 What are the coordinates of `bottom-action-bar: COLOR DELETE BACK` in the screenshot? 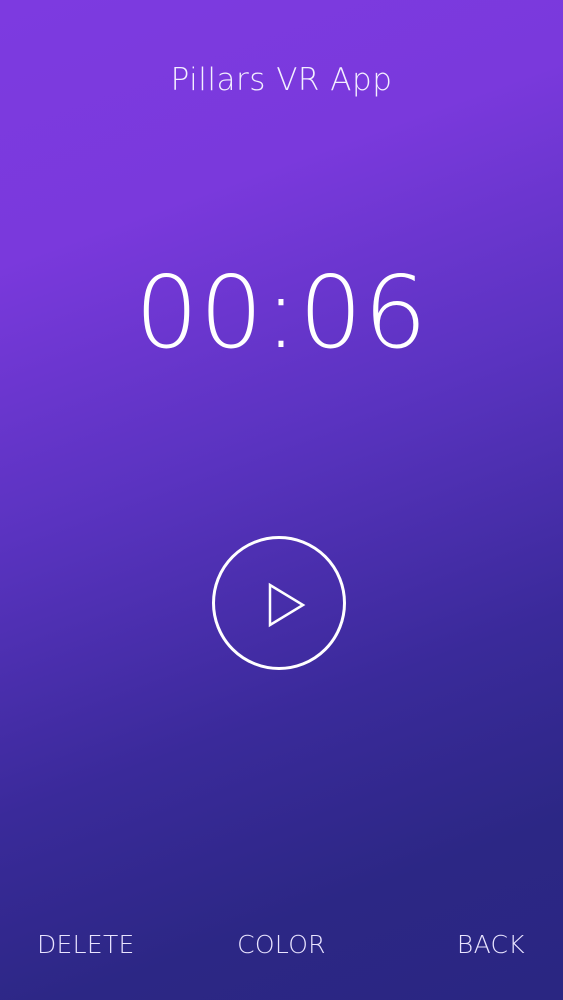 It's located at (281, 950).